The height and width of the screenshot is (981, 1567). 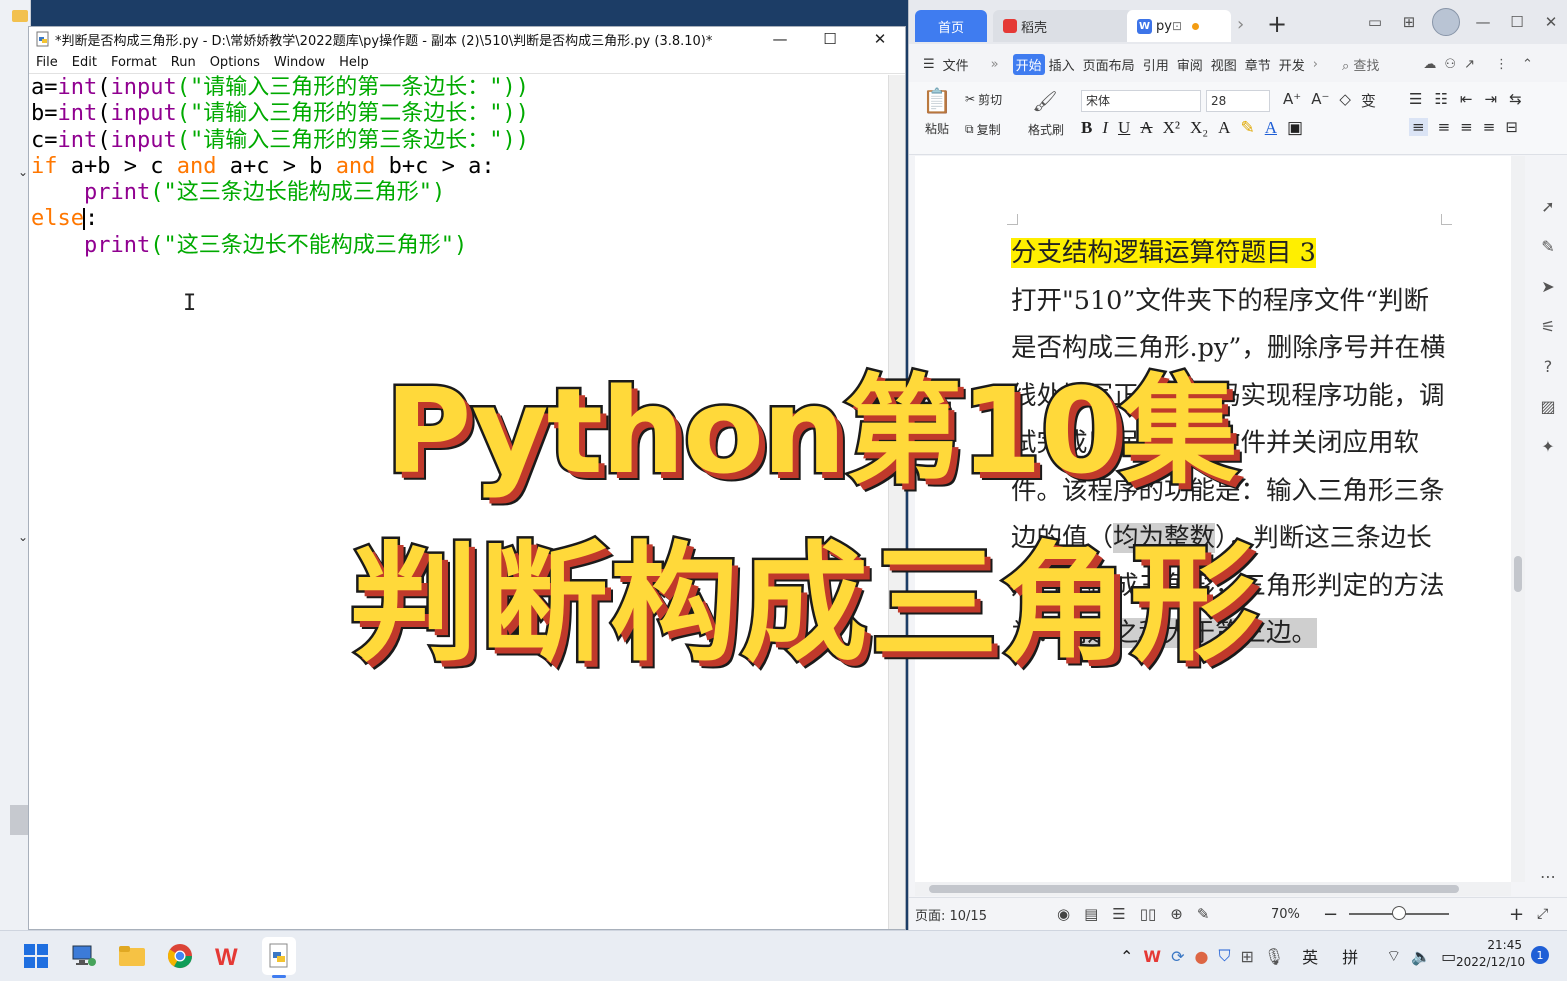 What do you see at coordinates (1399, 913) in the screenshot?
I see `zoom-slider-handle` at bounding box center [1399, 913].